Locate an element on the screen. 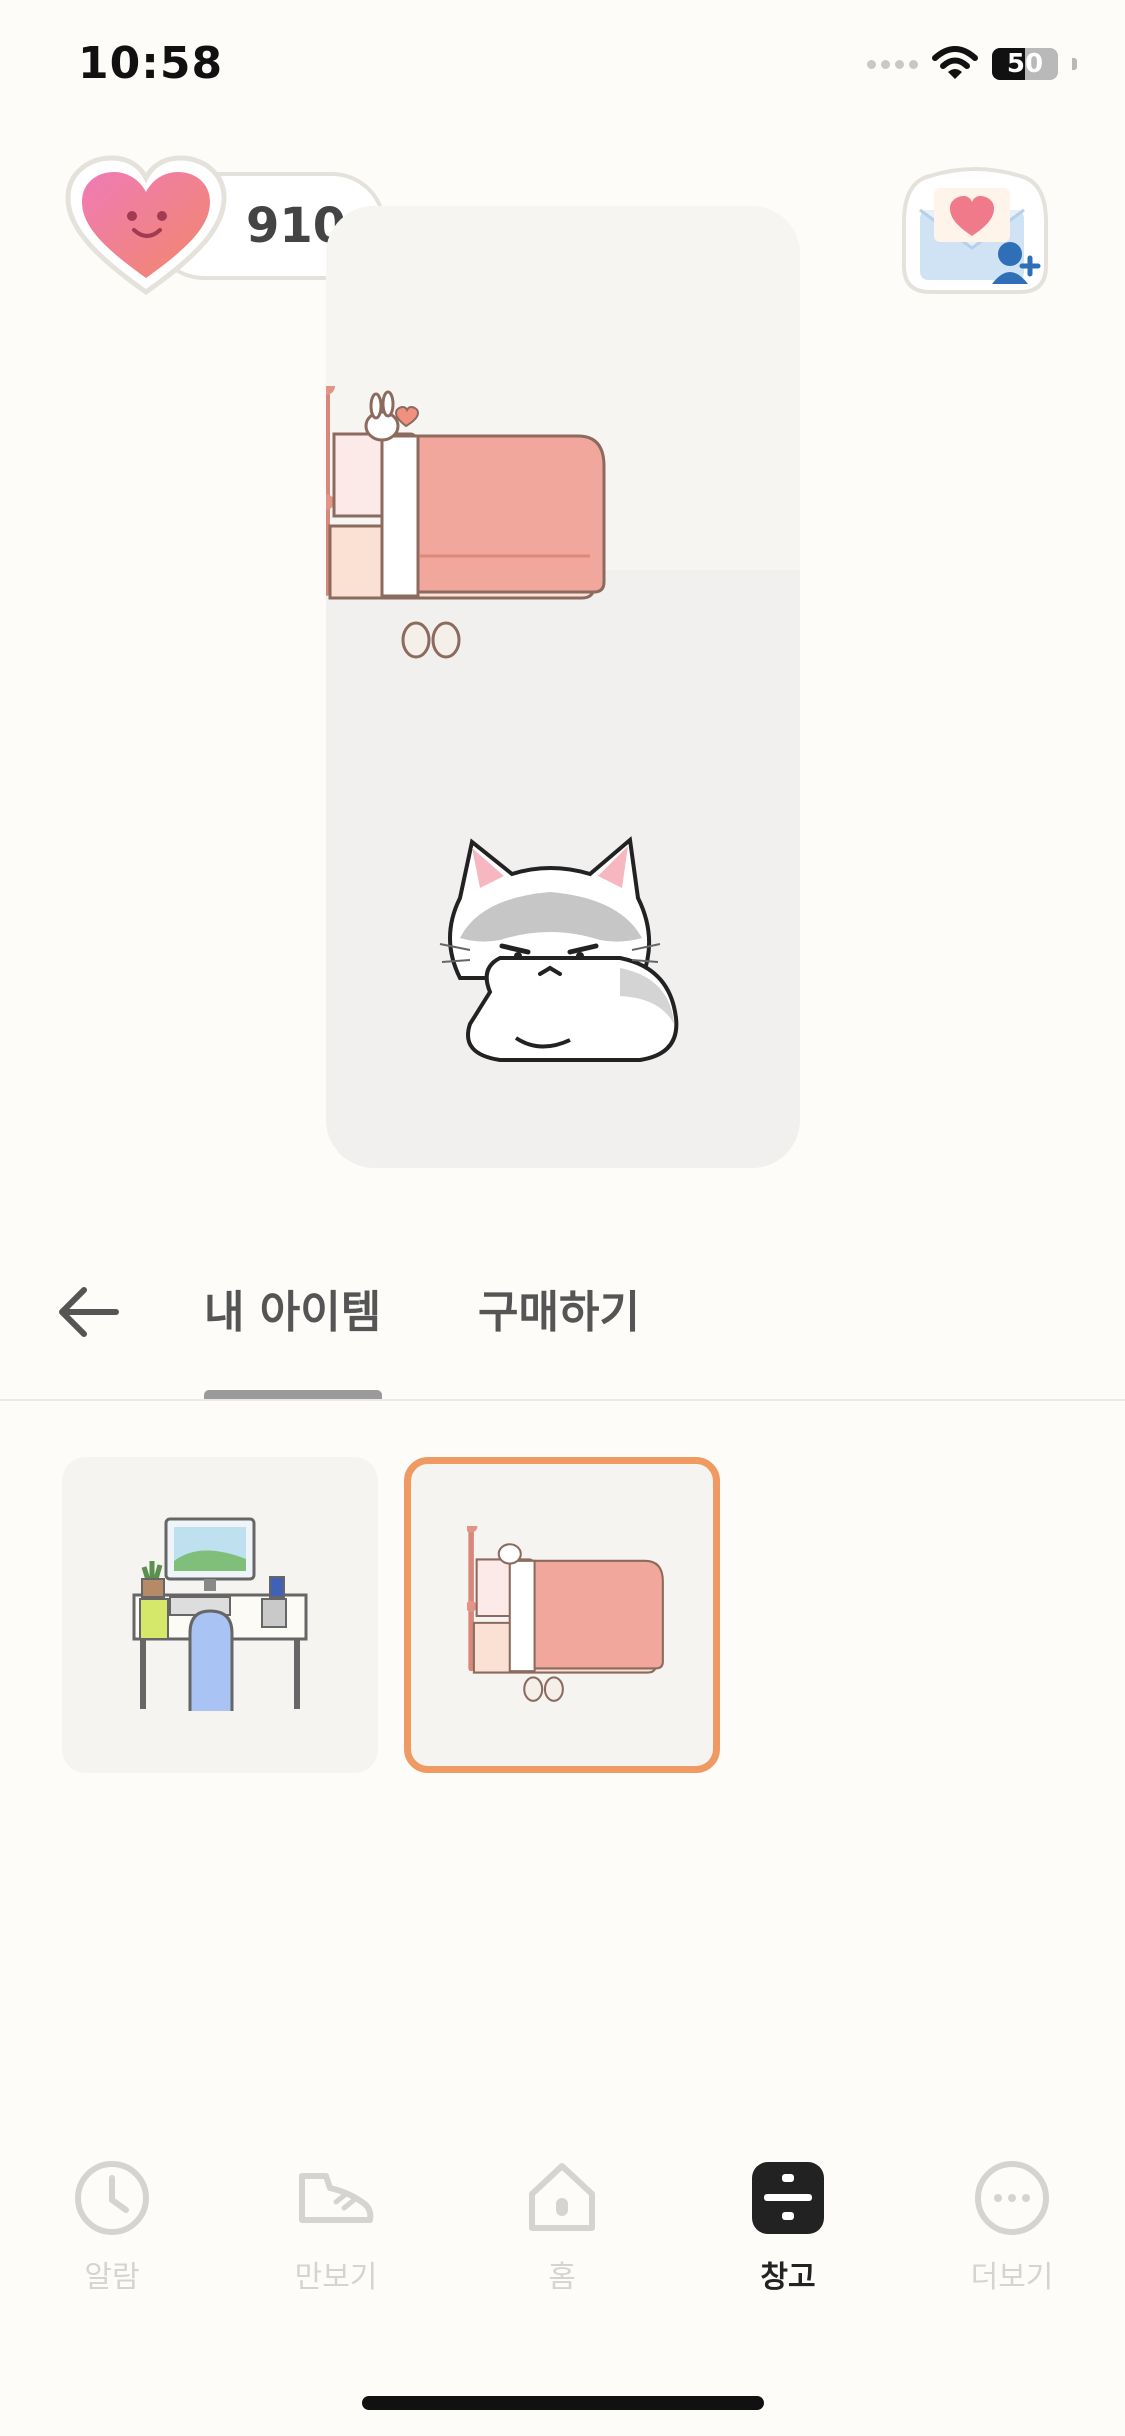 Image resolution: width=1125 pixels, height=2436 pixels. nav-label-pedometer: 만보기 is located at coordinates (336, 2277).